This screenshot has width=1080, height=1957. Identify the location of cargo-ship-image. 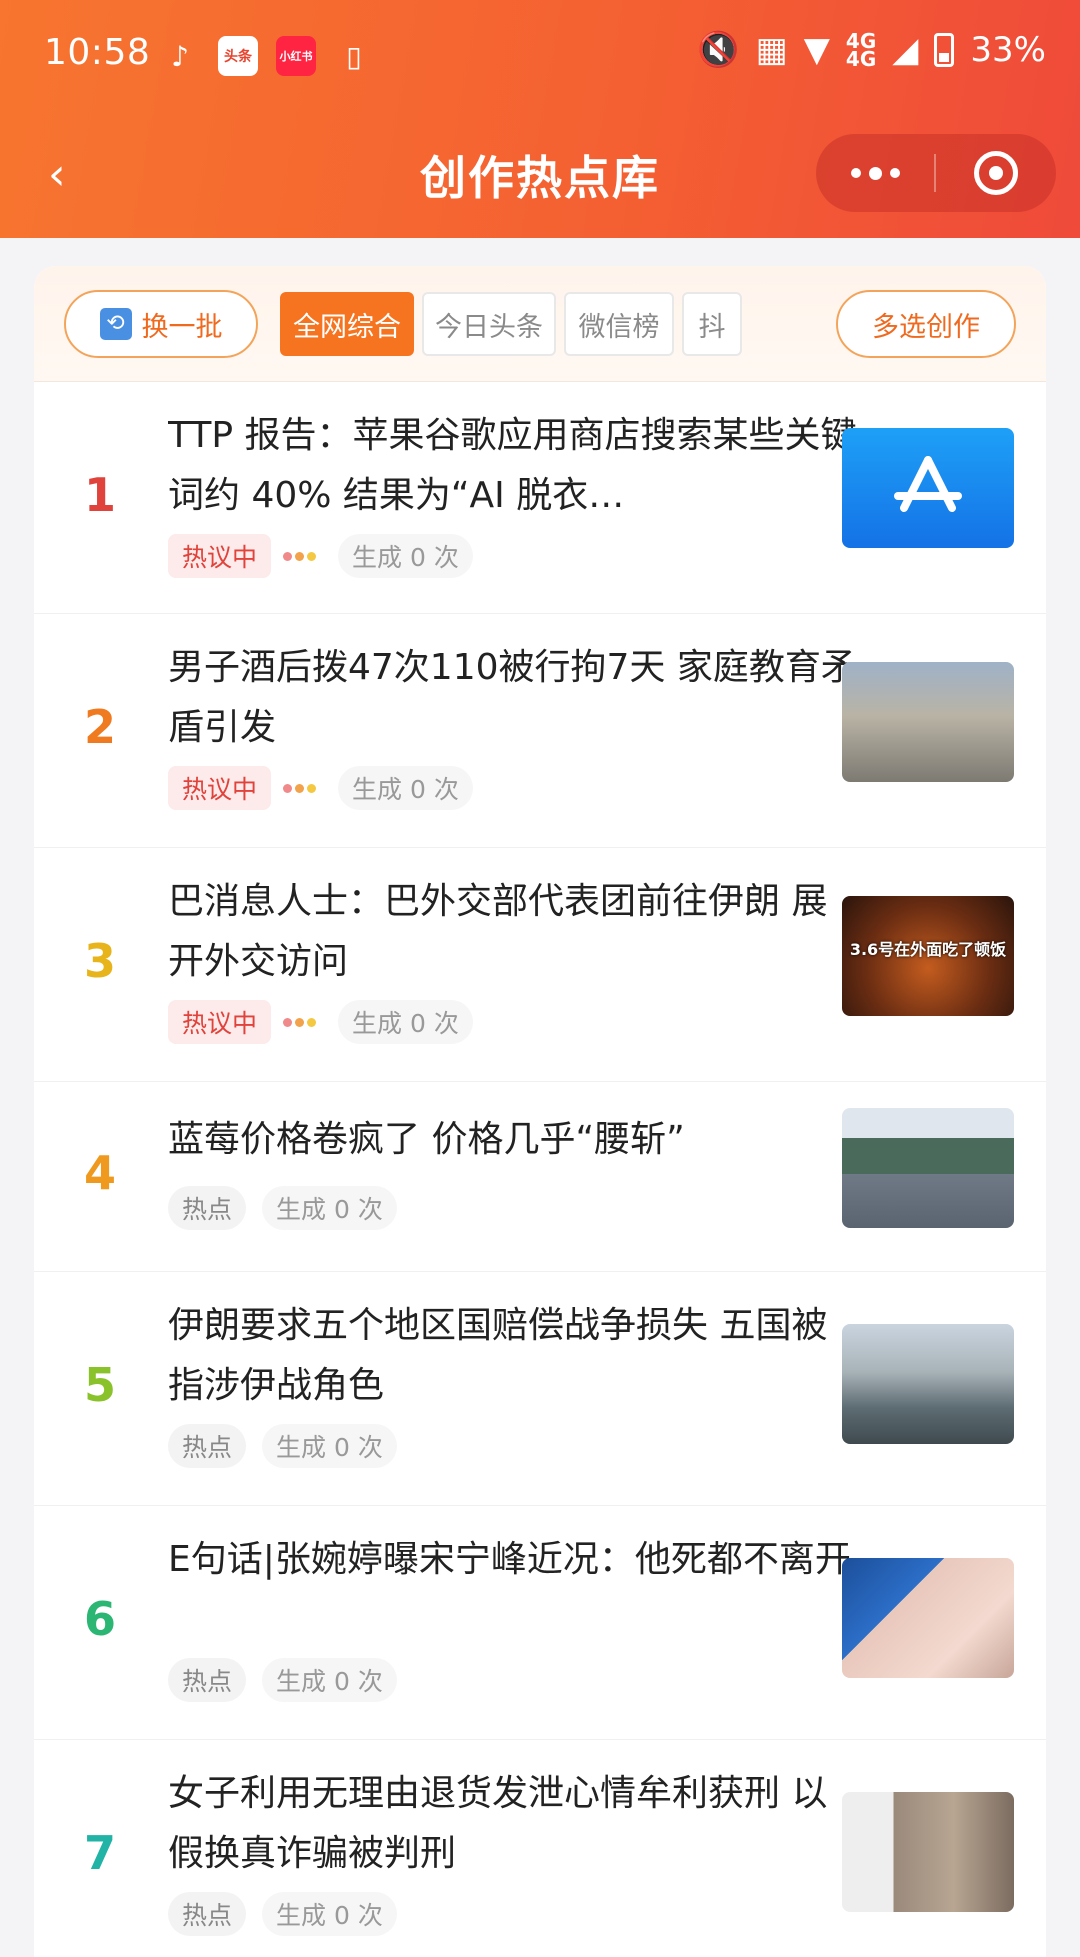
(928, 1168).